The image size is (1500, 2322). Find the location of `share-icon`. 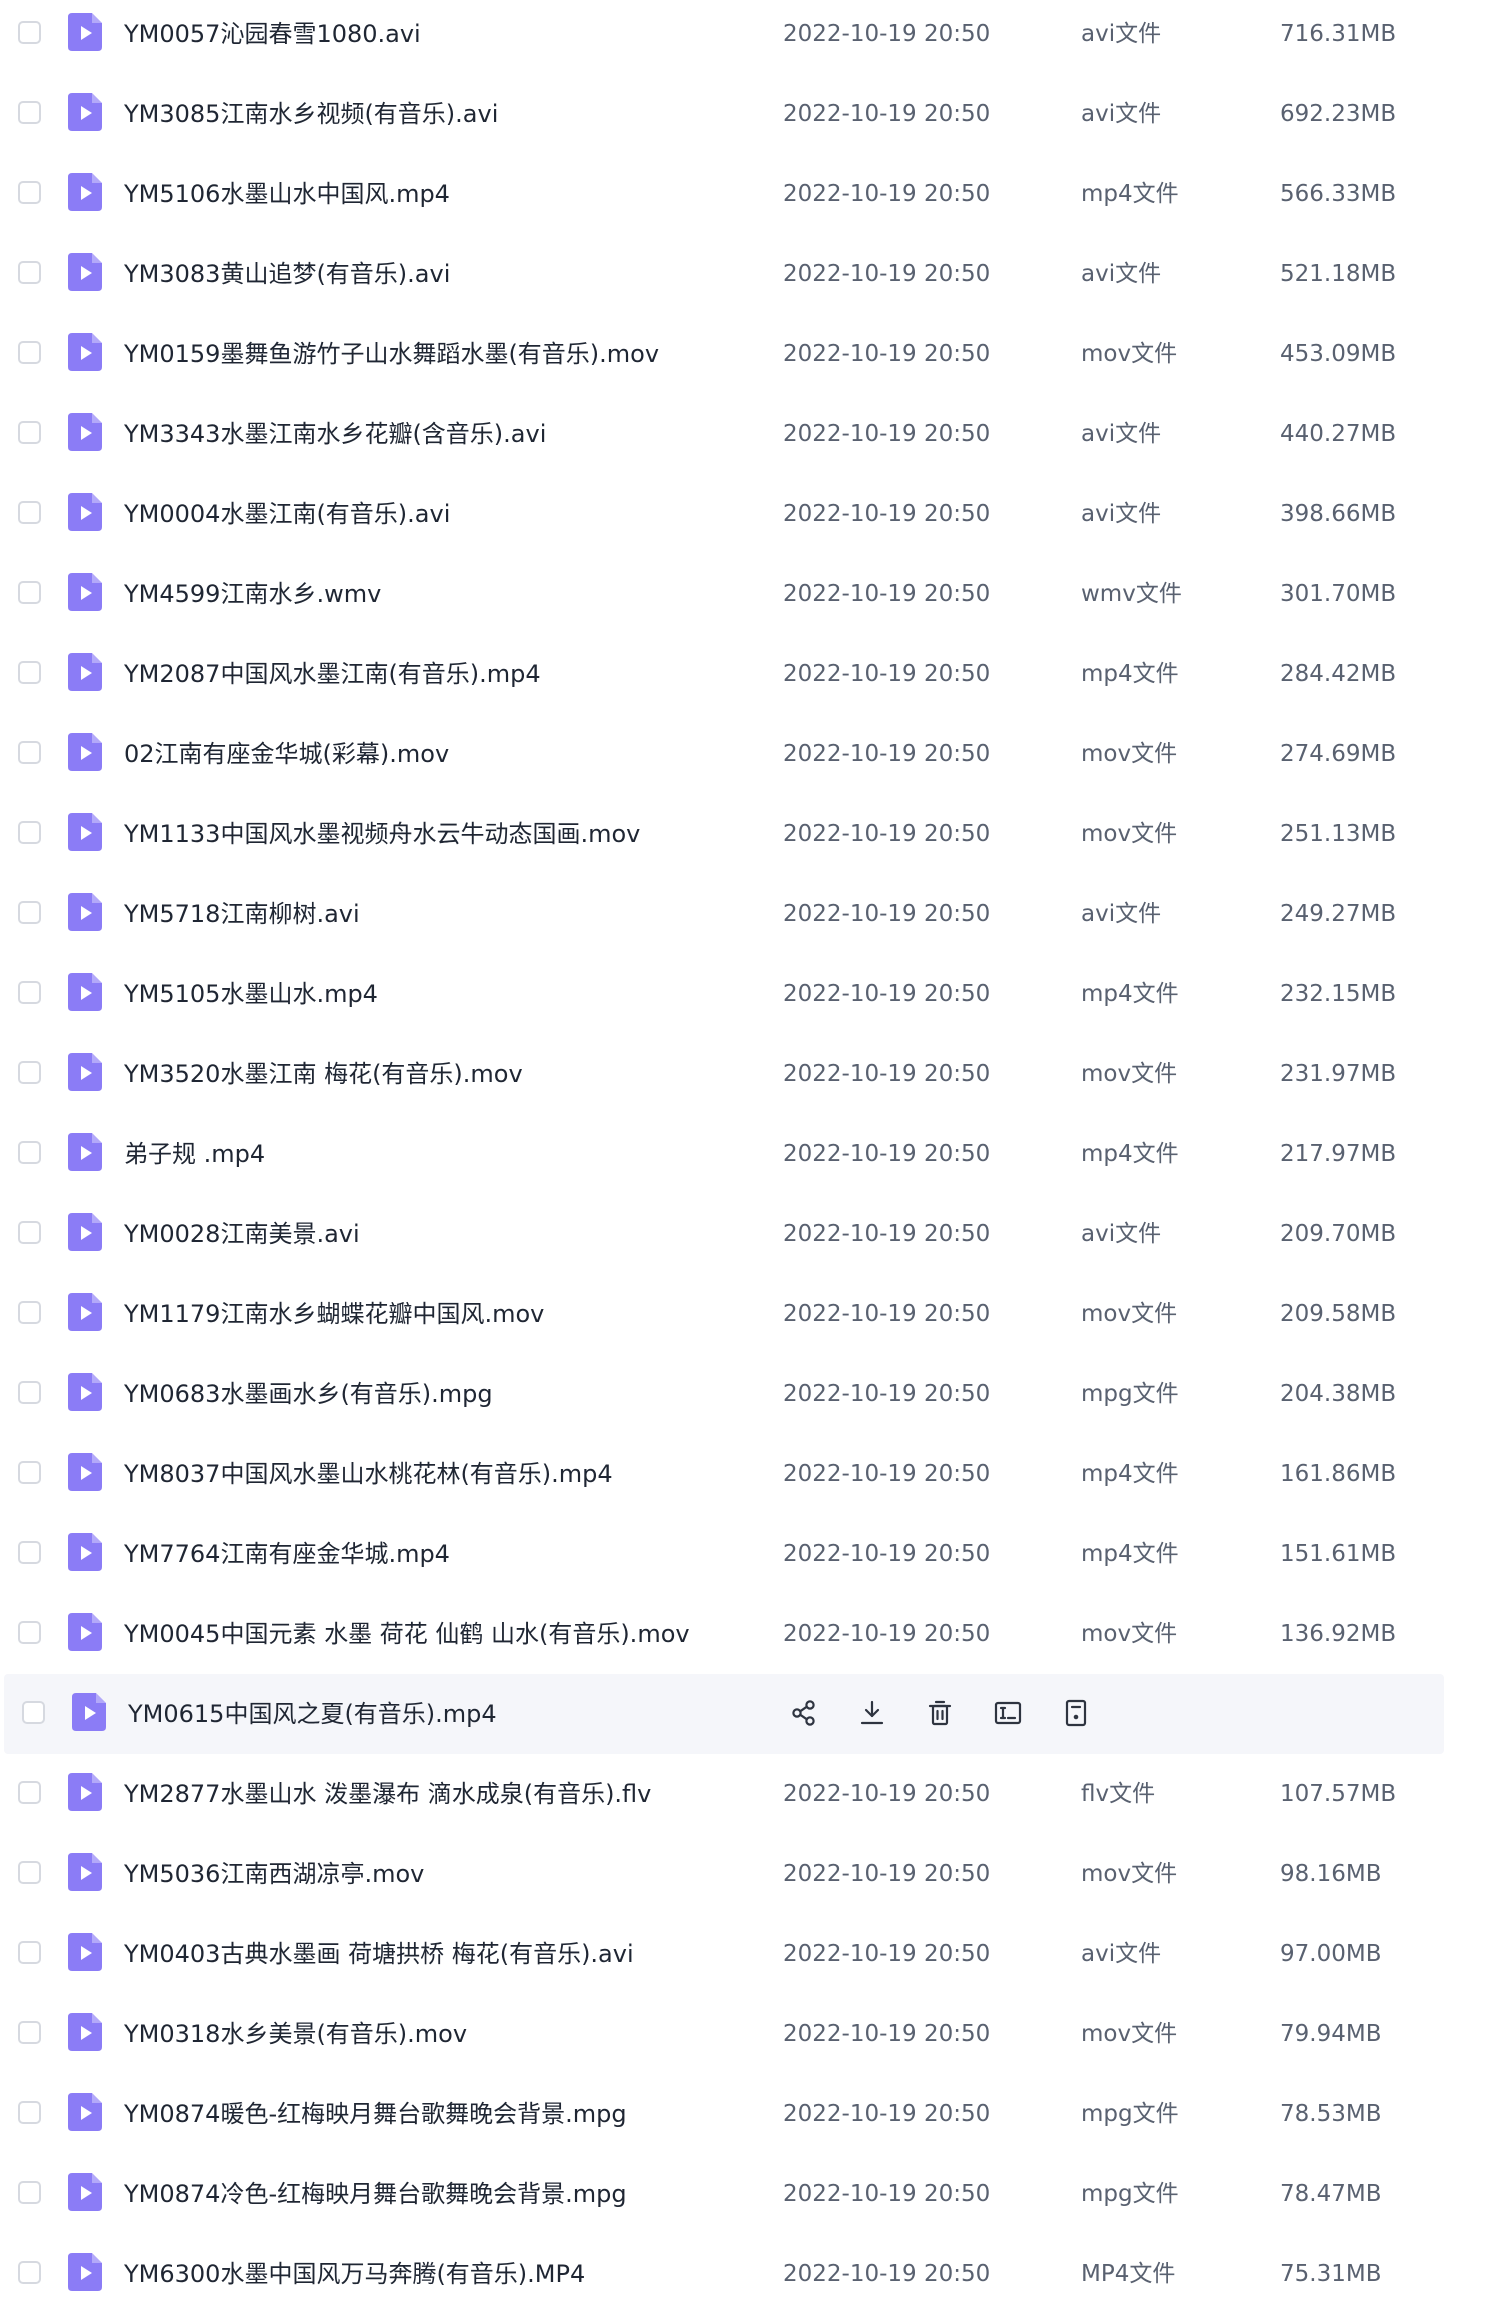

share-icon is located at coordinates (804, 1713).